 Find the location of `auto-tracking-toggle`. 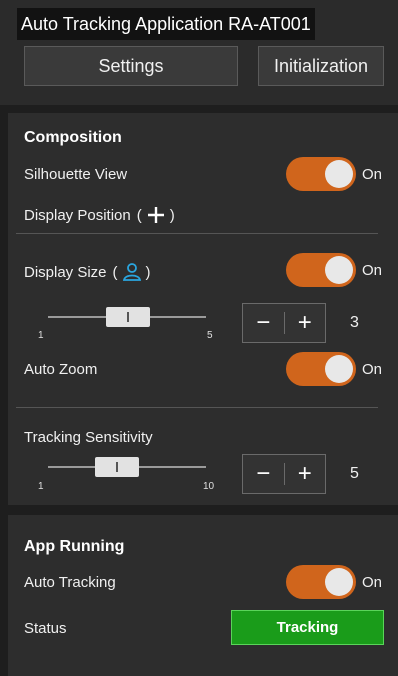

auto-tracking-toggle is located at coordinates (321, 582).